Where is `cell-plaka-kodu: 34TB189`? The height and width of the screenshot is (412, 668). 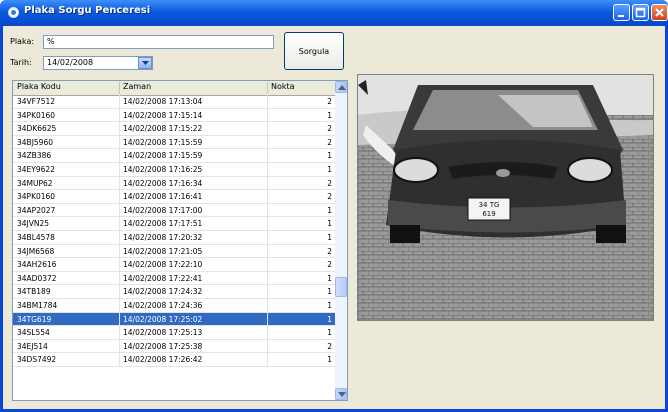
cell-plaka-kodu: 34TB189 is located at coordinates (34, 292).